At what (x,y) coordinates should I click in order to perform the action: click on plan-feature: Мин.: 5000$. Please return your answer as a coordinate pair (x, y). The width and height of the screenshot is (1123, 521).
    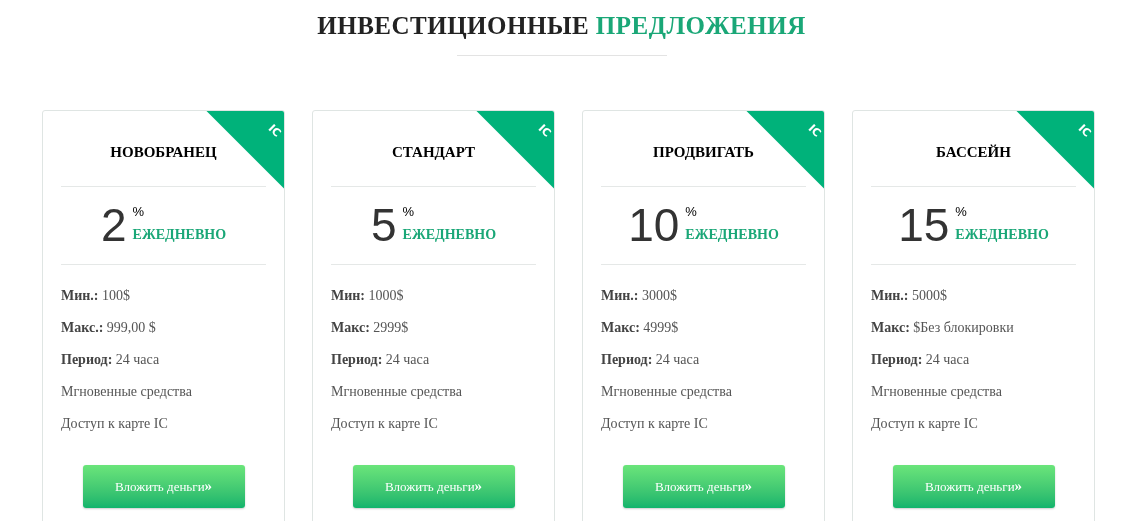
    Looking at the image, I should click on (909, 295).